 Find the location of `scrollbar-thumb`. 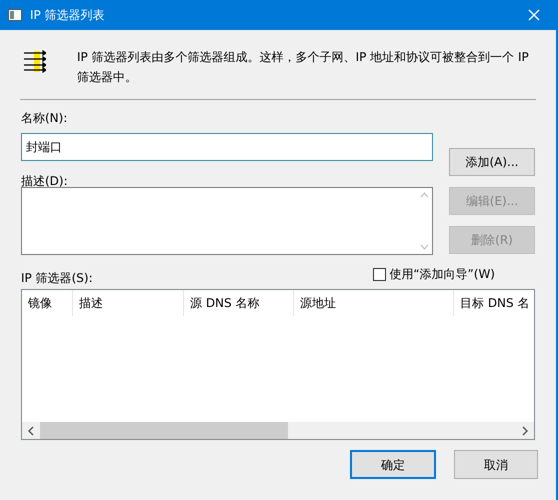

scrollbar-thumb is located at coordinates (164, 430).